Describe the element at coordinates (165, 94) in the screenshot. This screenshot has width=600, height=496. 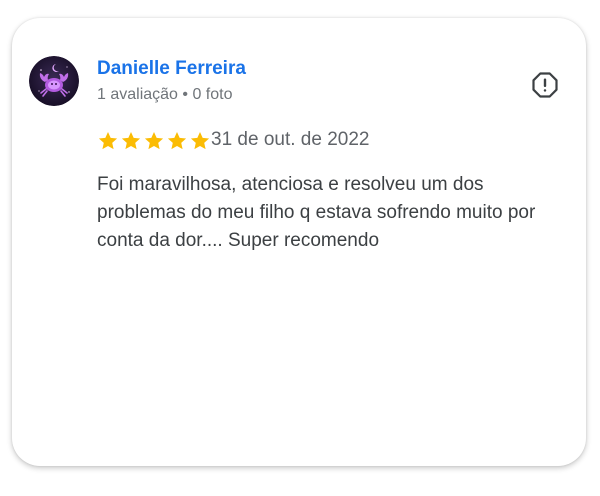
I see `author-meta: 1 avaliação • 0 foto` at that location.